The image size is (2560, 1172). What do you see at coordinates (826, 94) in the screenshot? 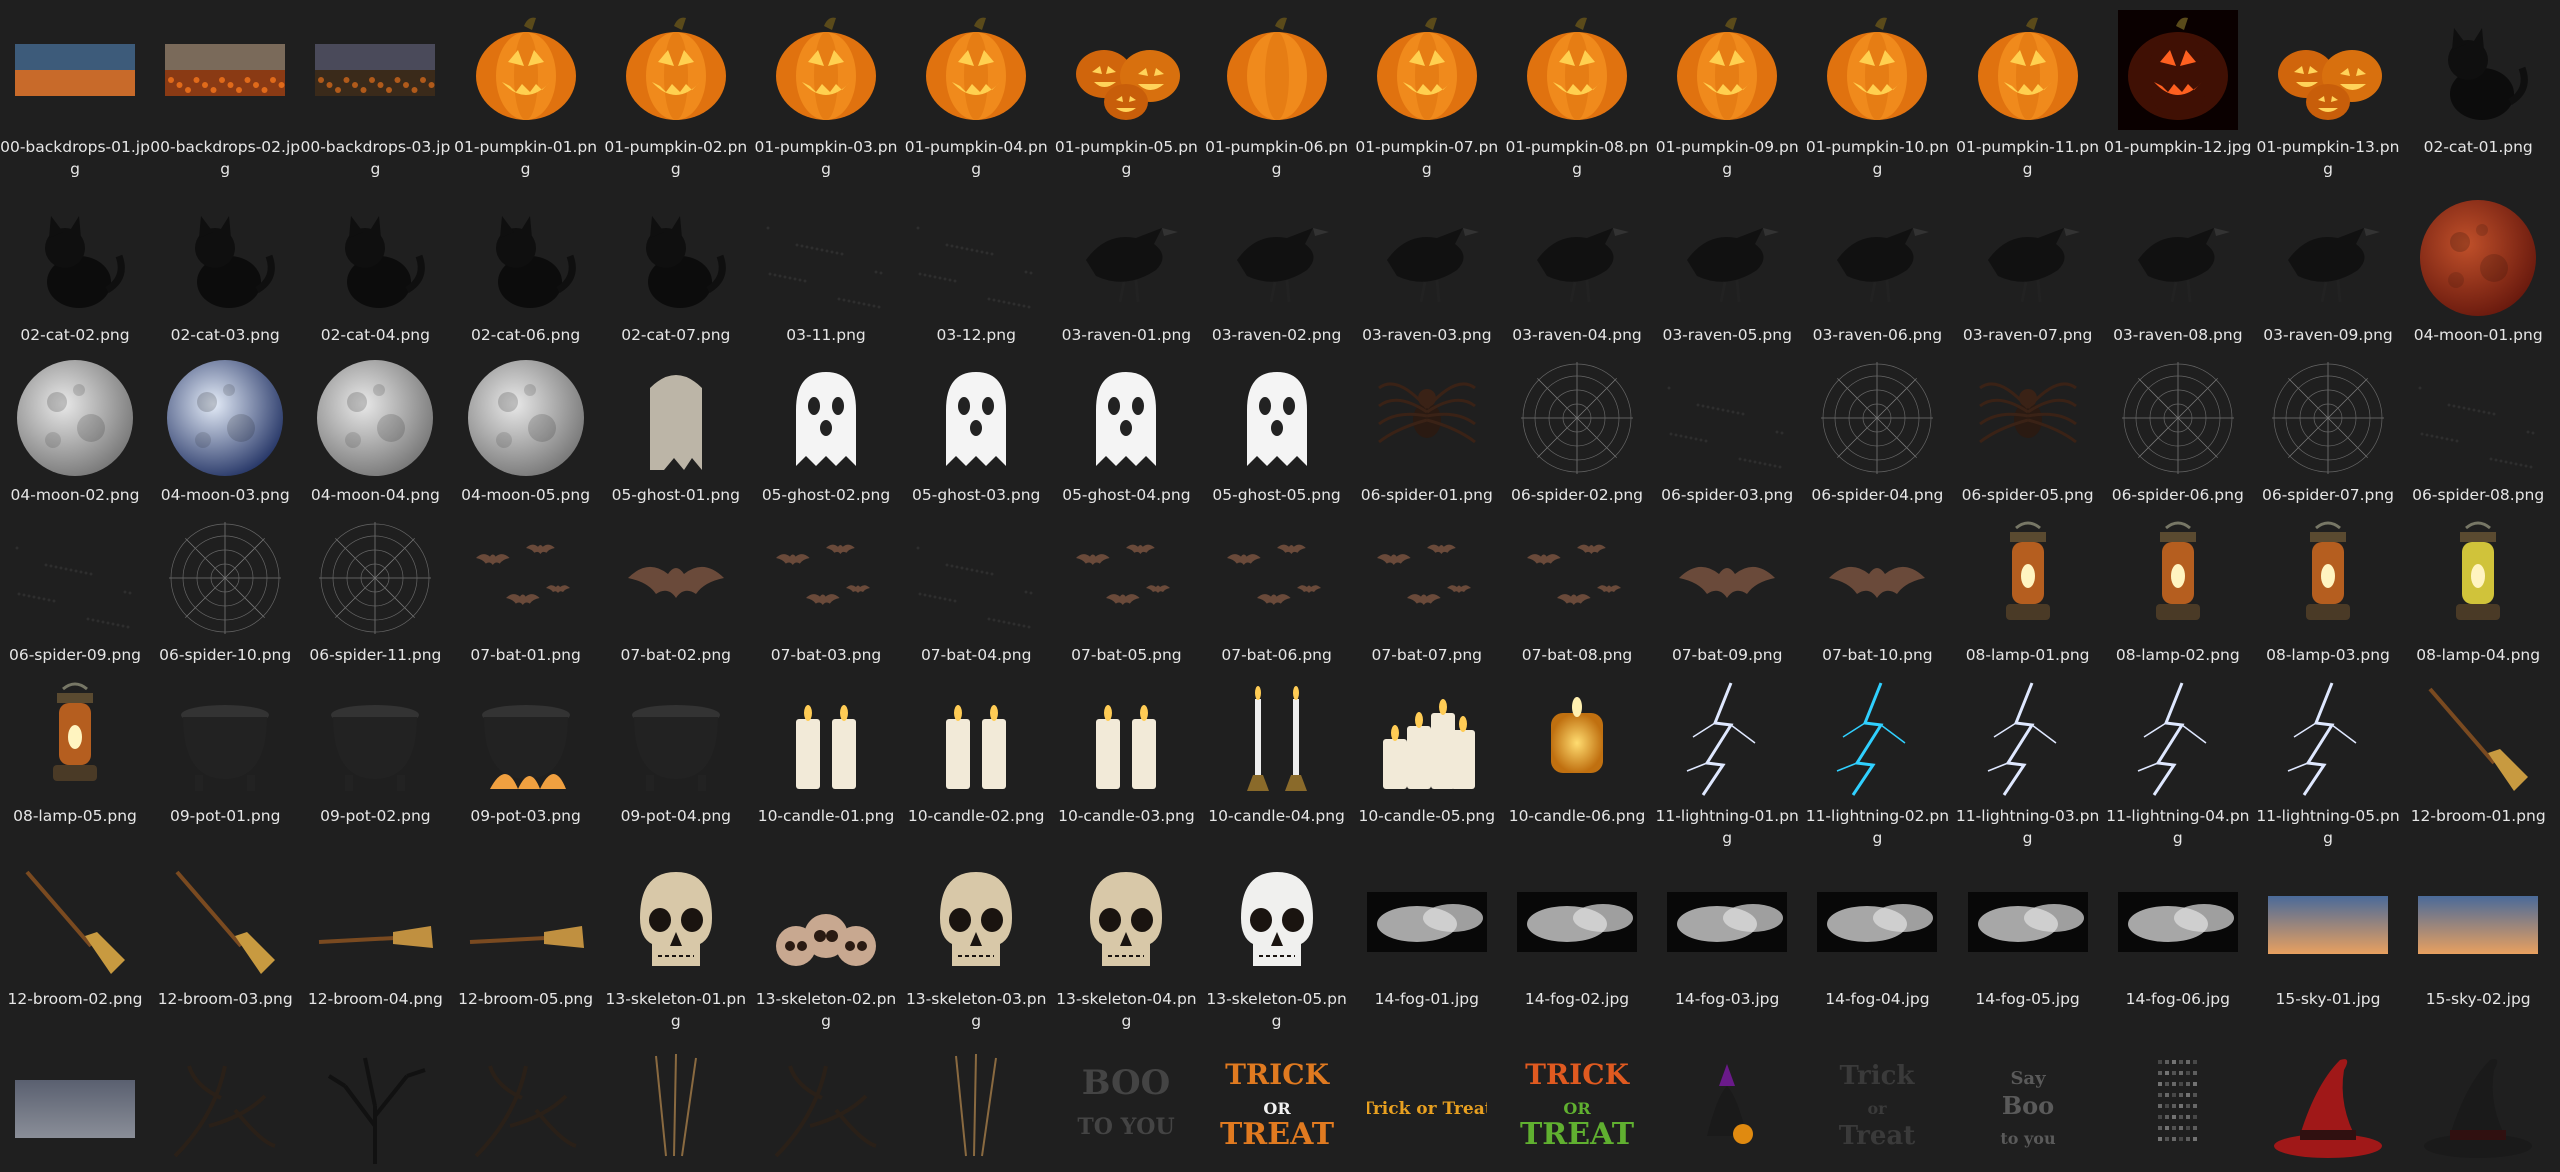
I see `file-item: 01-pumpkin-03.png` at bounding box center [826, 94].